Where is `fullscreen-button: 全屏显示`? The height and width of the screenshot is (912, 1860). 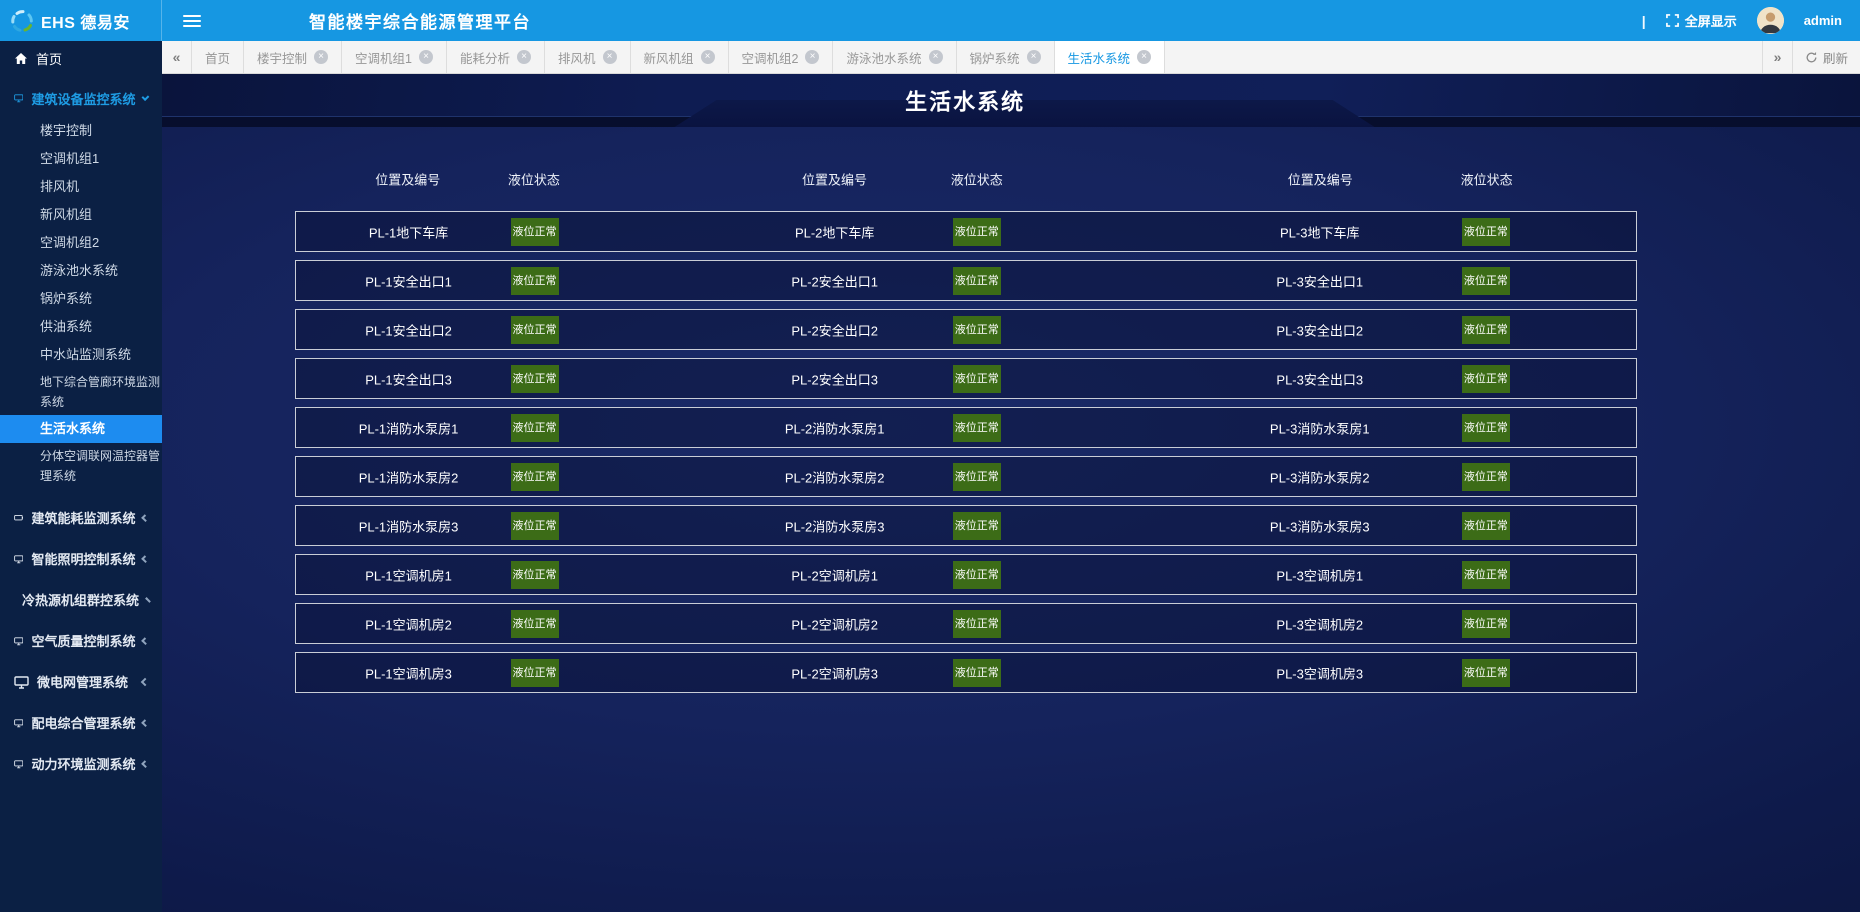
fullscreen-button: 全屏显示 is located at coordinates (1701, 20).